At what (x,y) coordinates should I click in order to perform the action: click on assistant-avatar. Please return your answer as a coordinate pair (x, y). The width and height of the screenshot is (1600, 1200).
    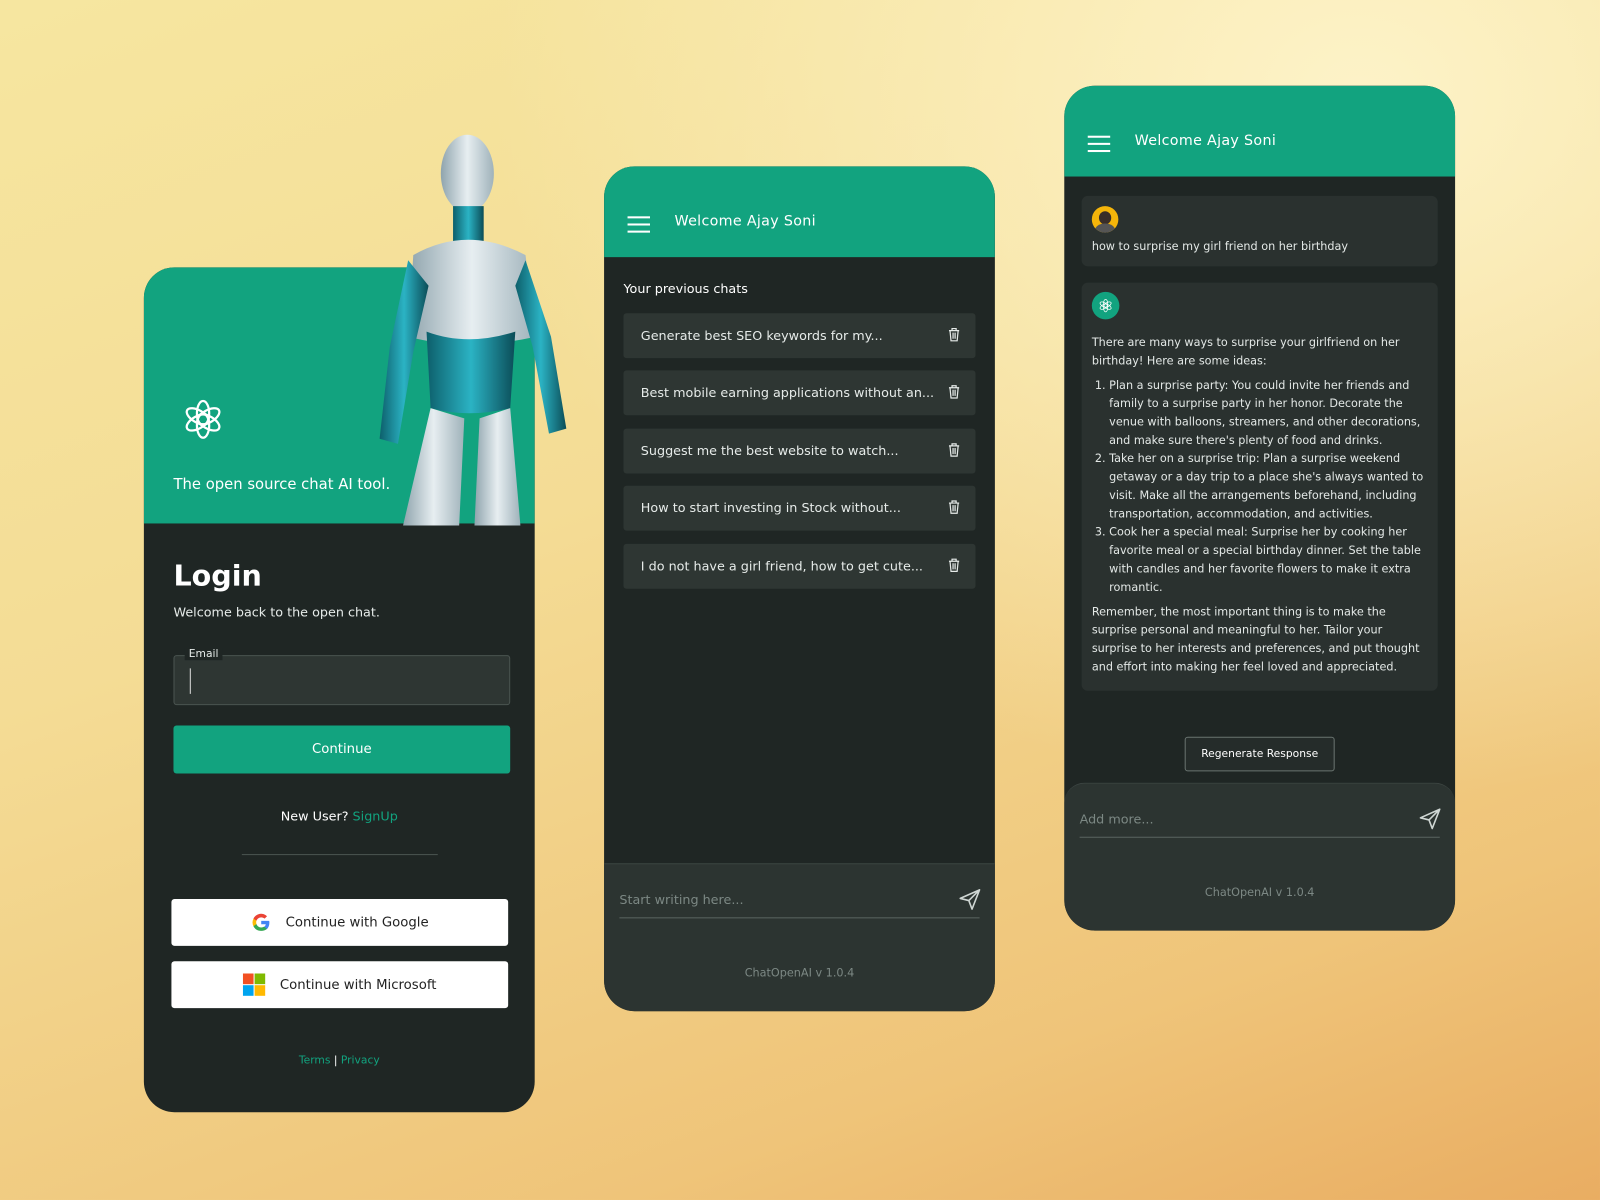
    Looking at the image, I should click on (1105, 305).